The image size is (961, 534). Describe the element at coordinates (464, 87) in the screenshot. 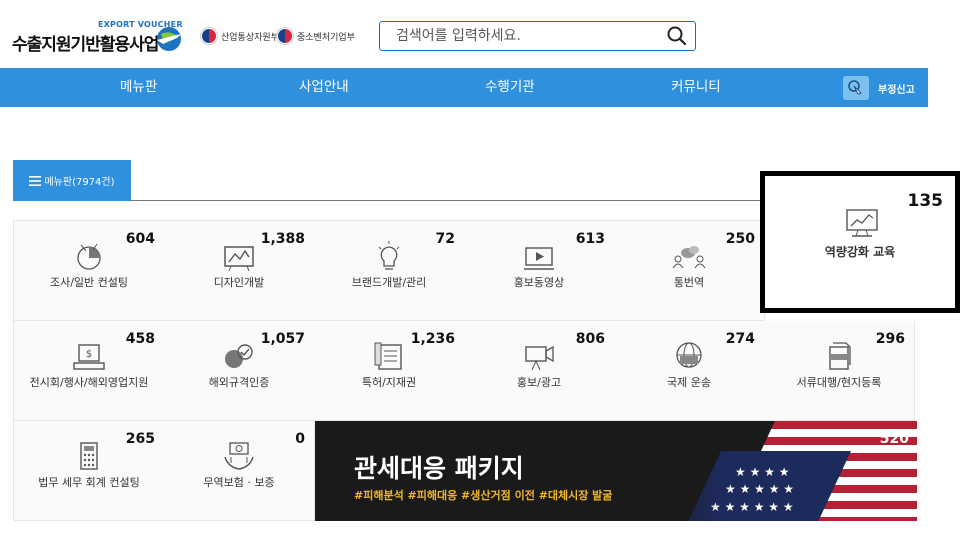

I see `main-nav: 메뉴판 사업안내 수행기관 커뮤니티 부정신고` at that location.